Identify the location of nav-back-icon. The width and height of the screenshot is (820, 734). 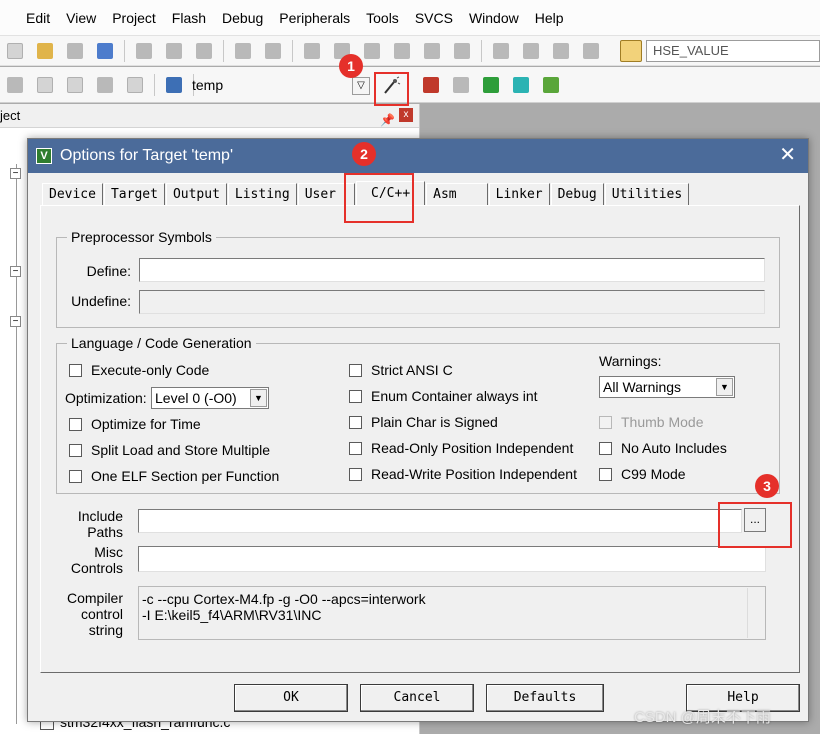
(312, 51).